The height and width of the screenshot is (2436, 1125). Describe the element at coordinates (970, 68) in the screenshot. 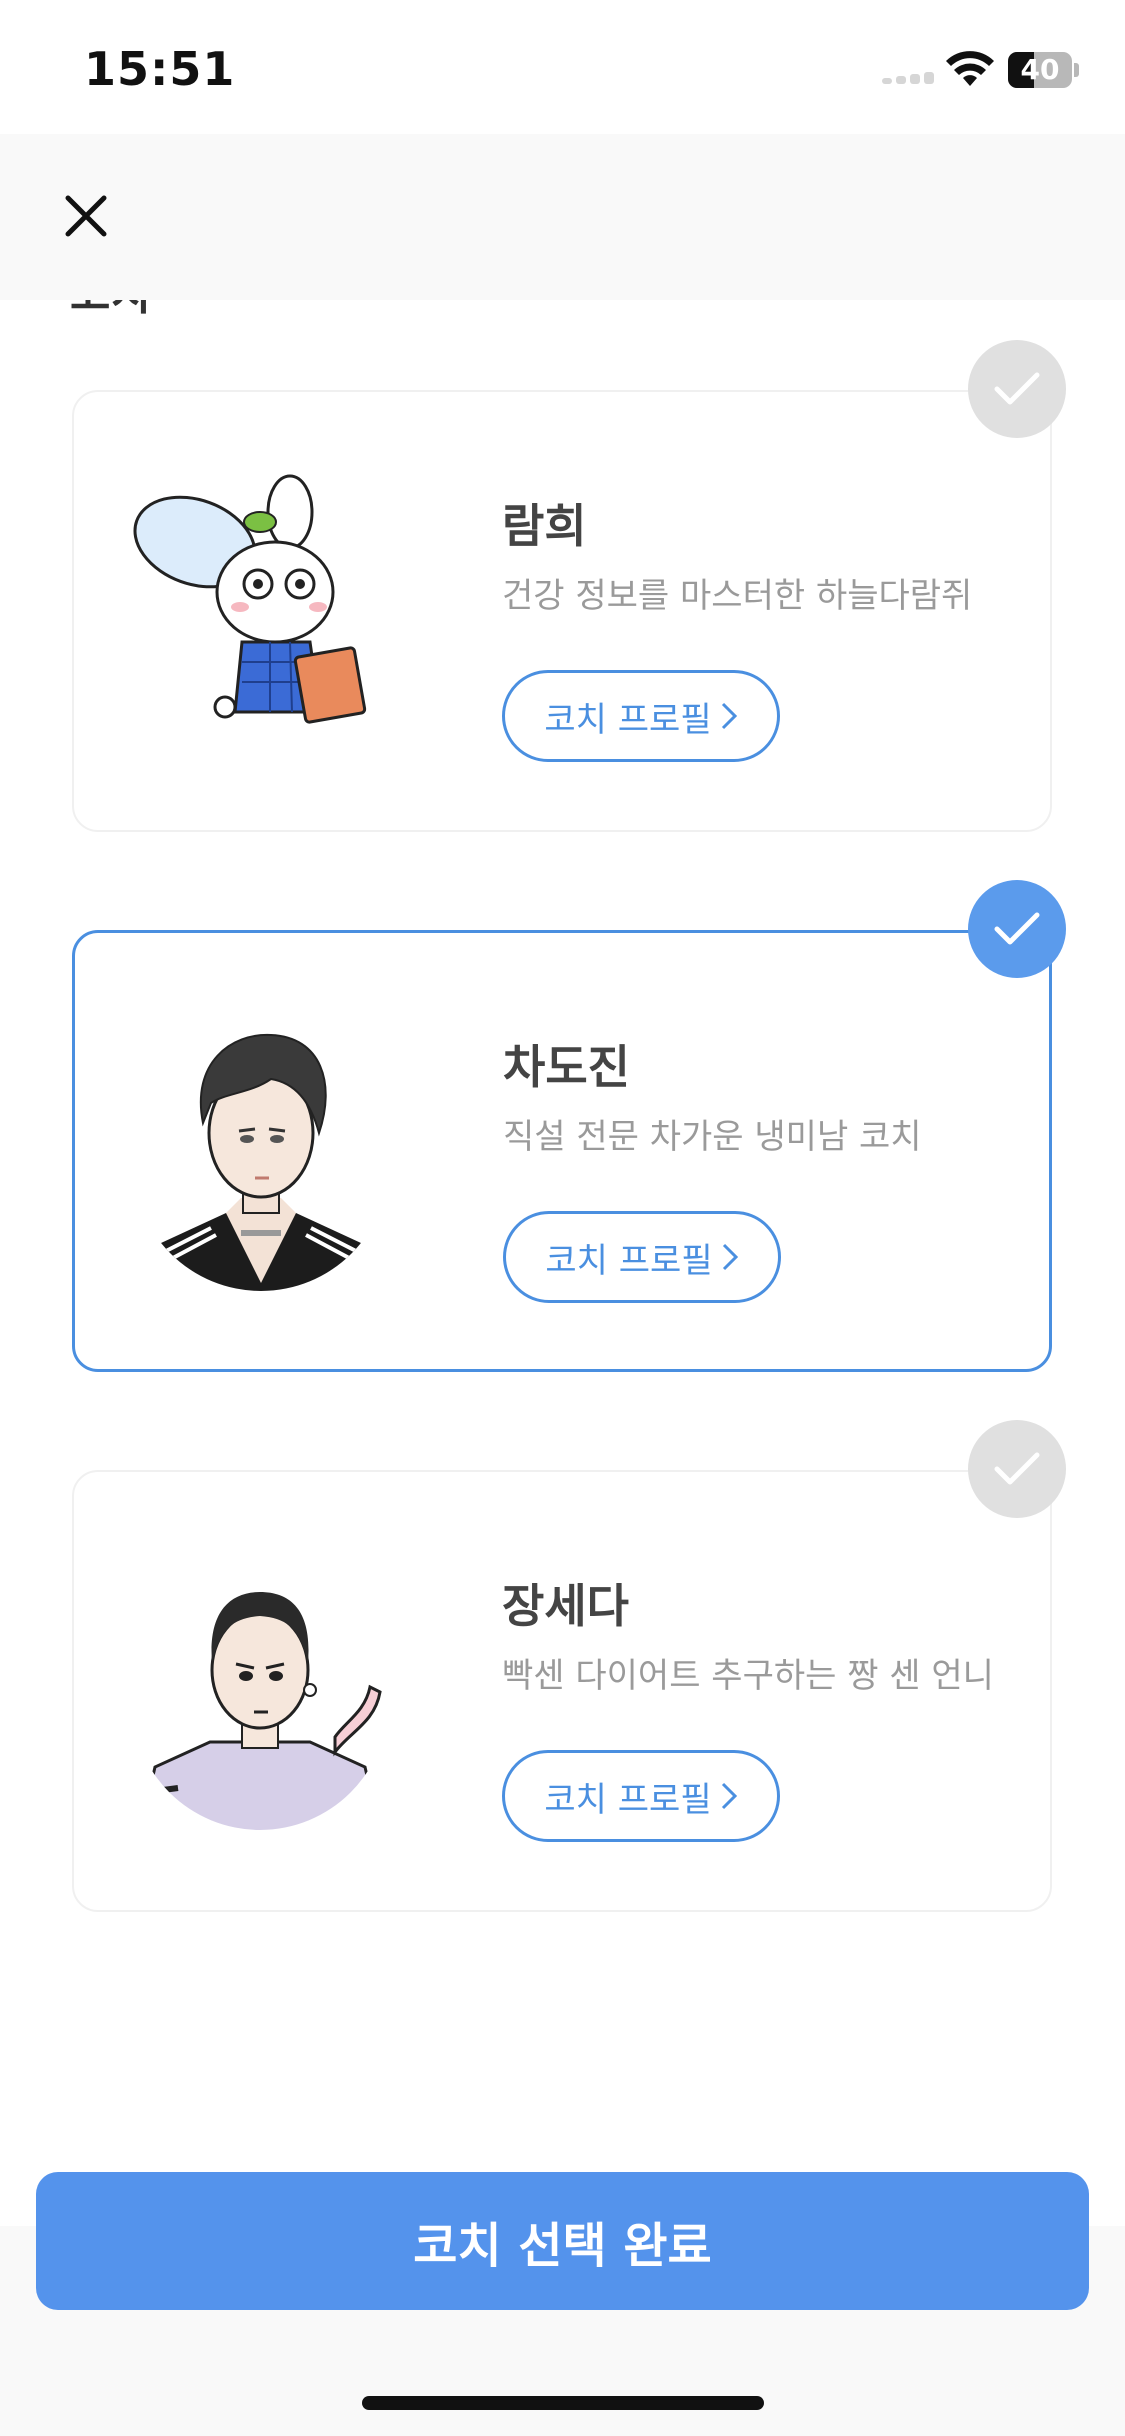

I see `wifi-icon` at that location.